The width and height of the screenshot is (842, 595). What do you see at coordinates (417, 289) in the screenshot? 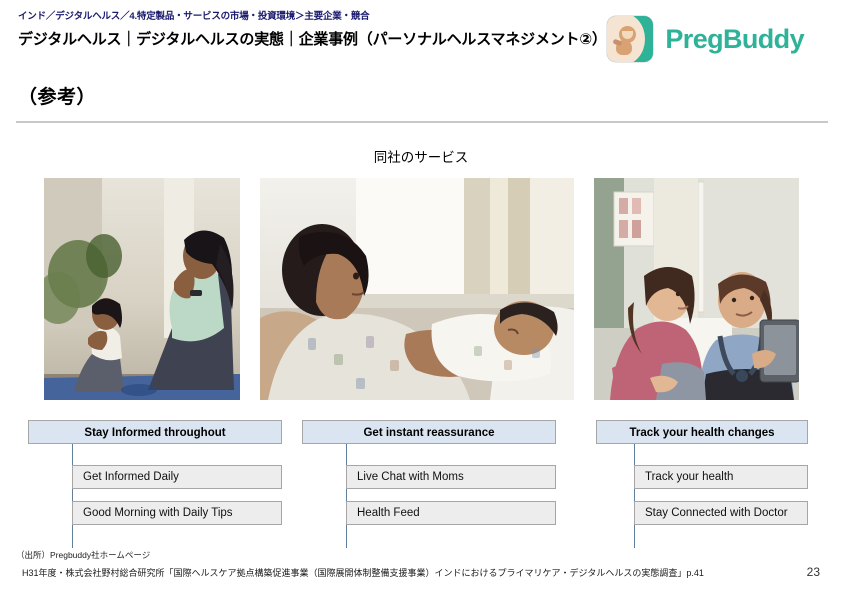
I see `newborn-in-hospital-photo` at bounding box center [417, 289].